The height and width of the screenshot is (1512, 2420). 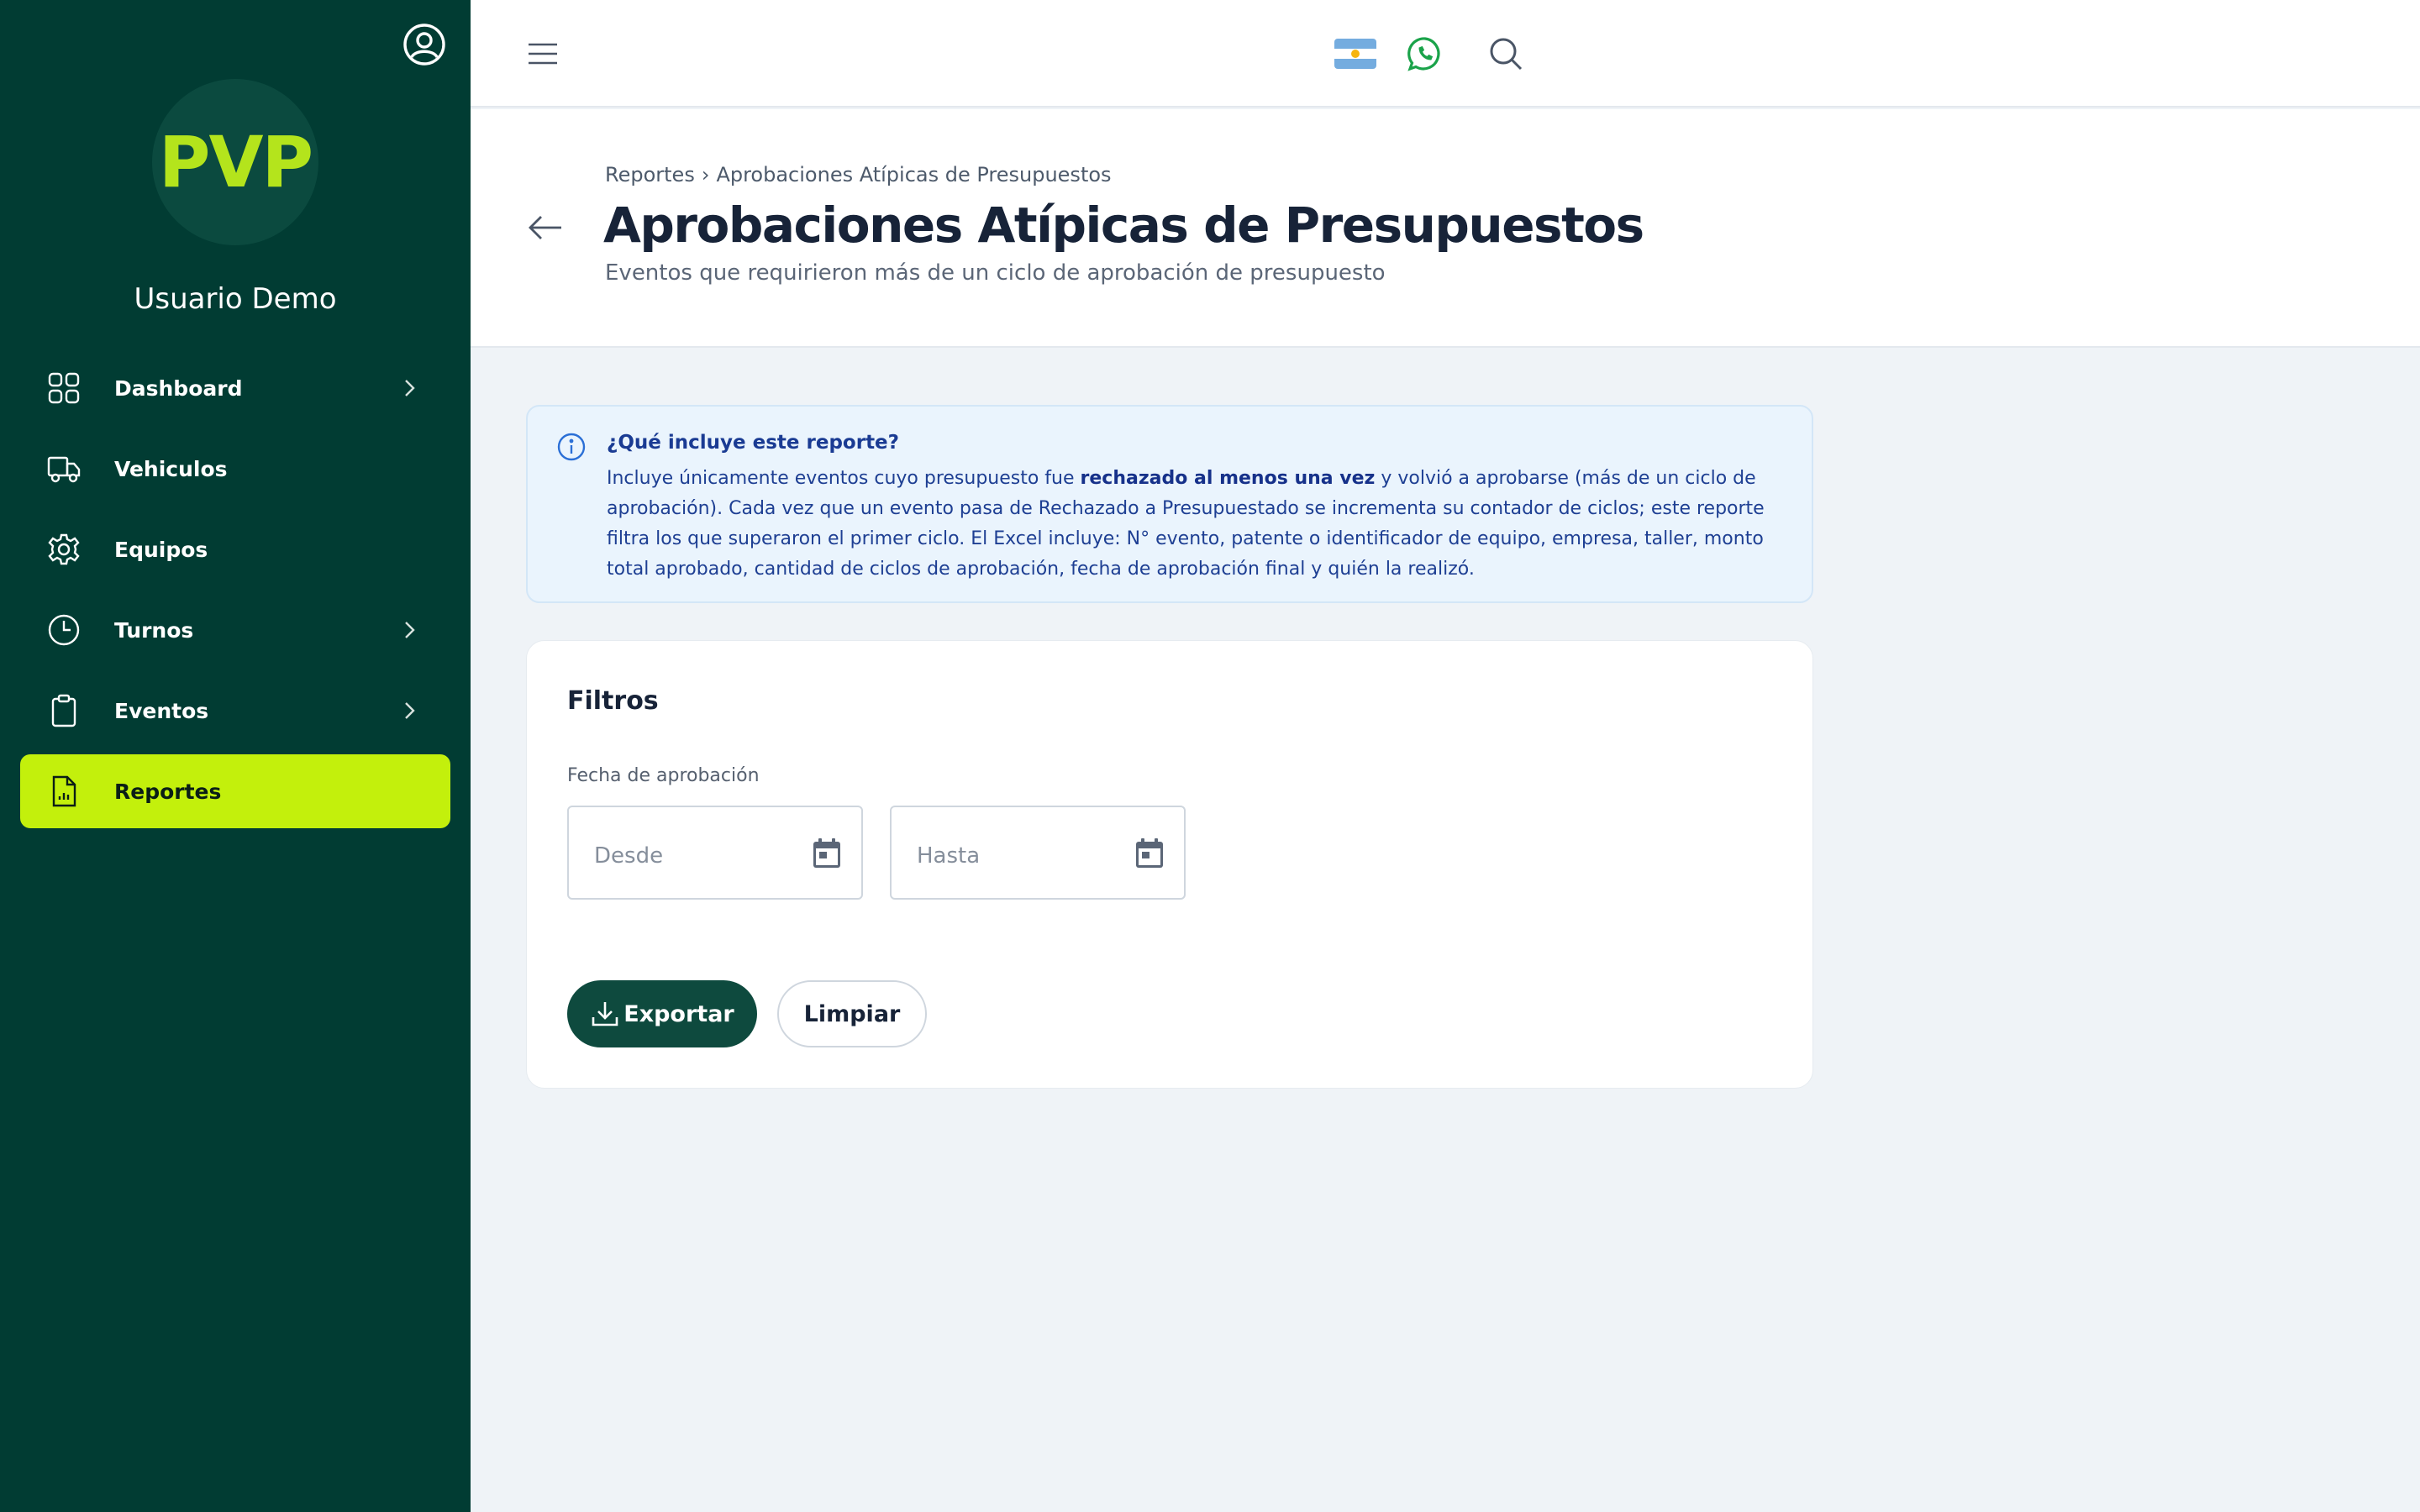 I want to click on sidebar-item-reportes: Reportes, so click(x=235, y=791).